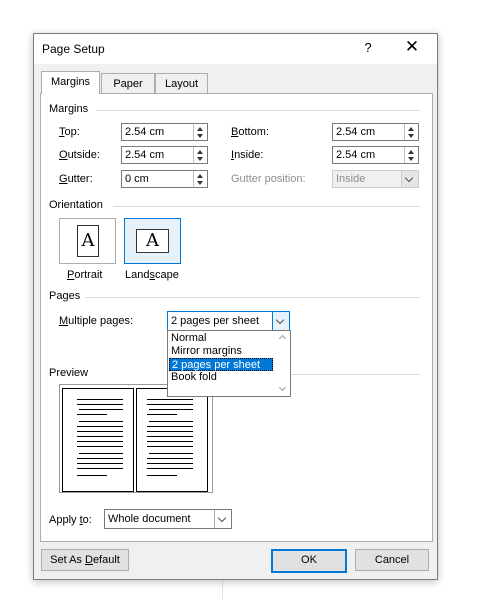  Describe the element at coordinates (73, 49) in the screenshot. I see `dialog-title: Page Setup` at that location.